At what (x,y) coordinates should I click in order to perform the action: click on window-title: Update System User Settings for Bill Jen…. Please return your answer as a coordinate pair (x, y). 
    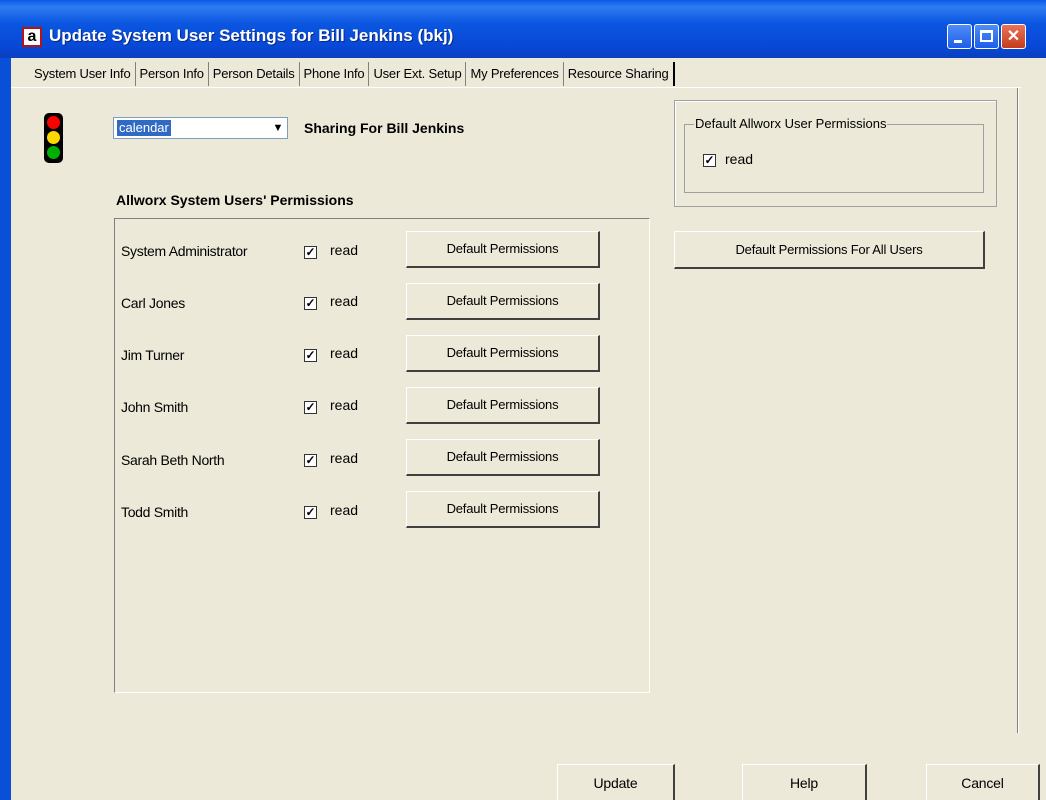
    Looking at the image, I should click on (251, 35).